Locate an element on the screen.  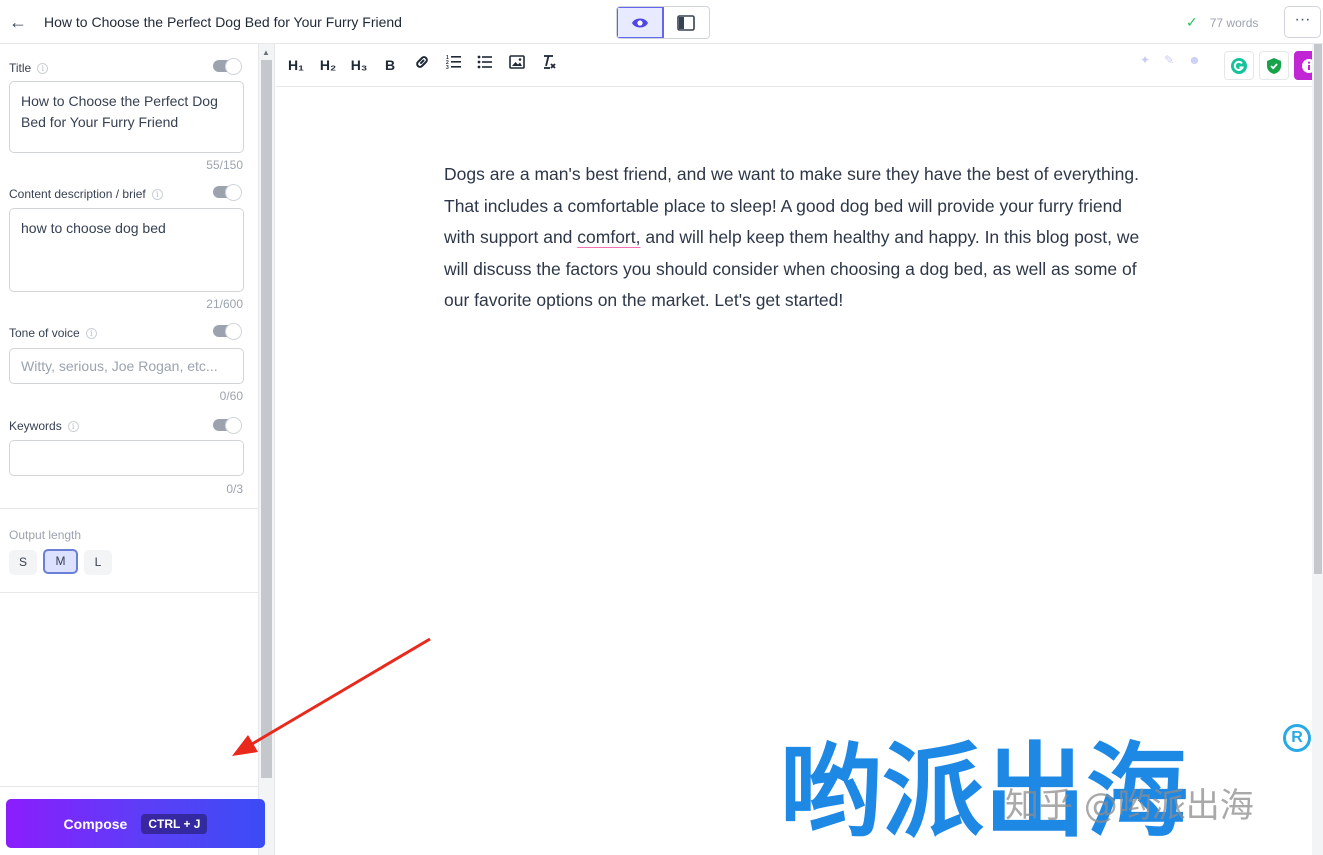
bullet-list-icon is located at coordinates (484, 62).